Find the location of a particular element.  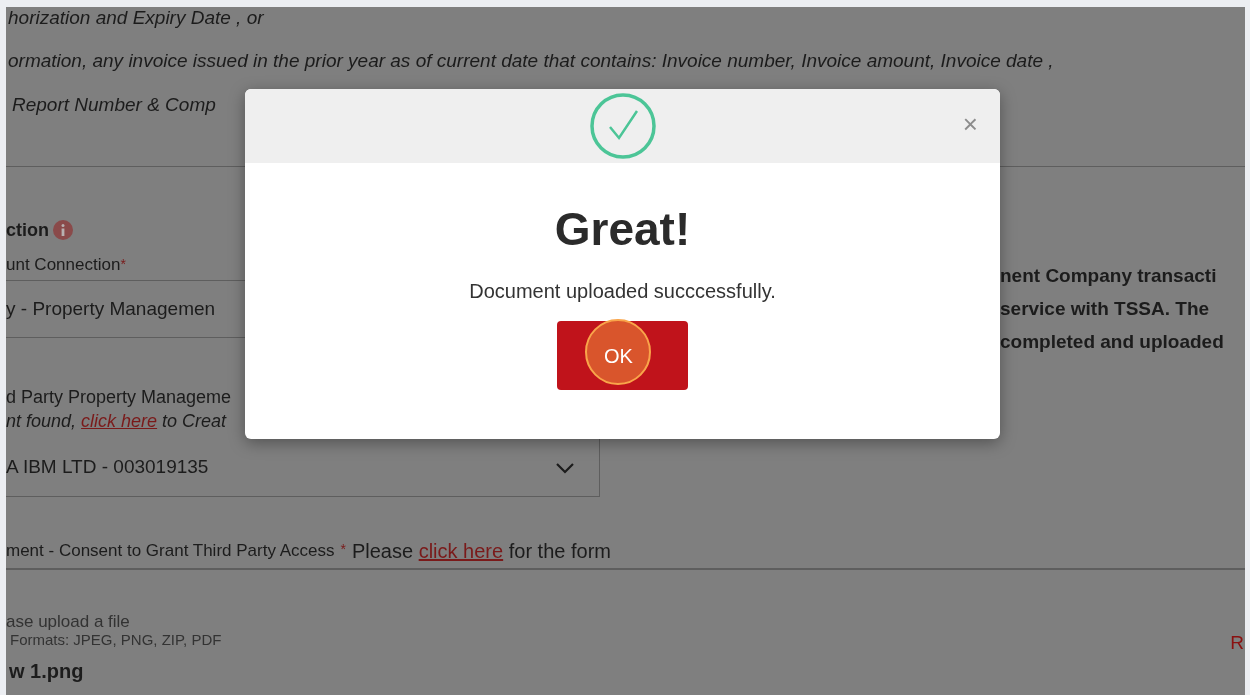

remove-link: R is located at coordinates (1237, 643).